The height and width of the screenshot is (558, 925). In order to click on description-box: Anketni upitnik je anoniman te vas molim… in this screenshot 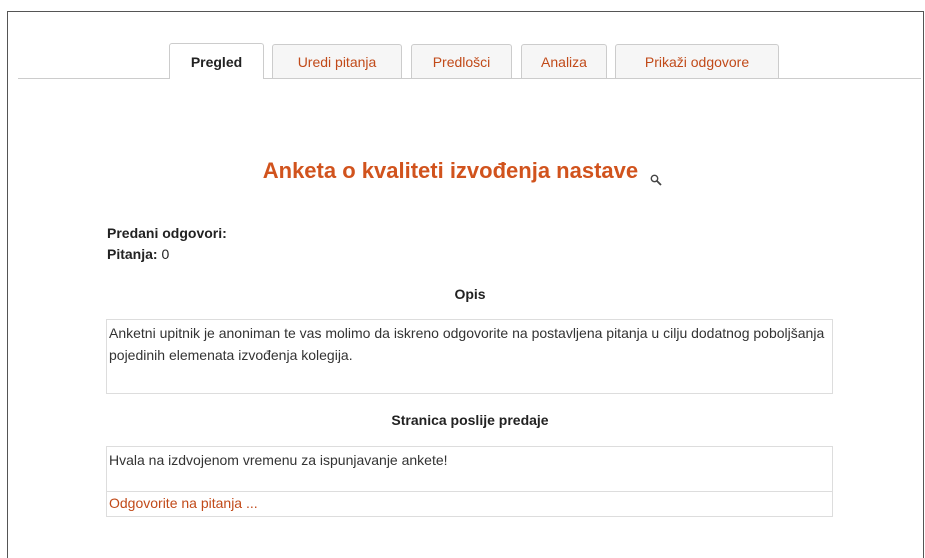, I will do `click(469, 356)`.